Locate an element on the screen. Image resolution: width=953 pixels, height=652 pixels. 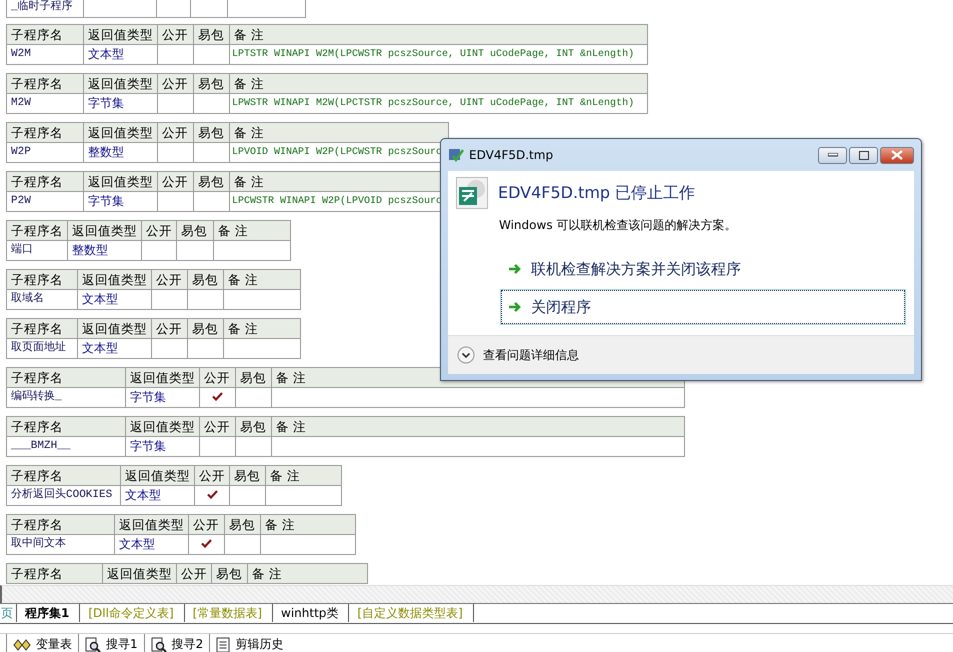
maximize-button is located at coordinates (863, 155).